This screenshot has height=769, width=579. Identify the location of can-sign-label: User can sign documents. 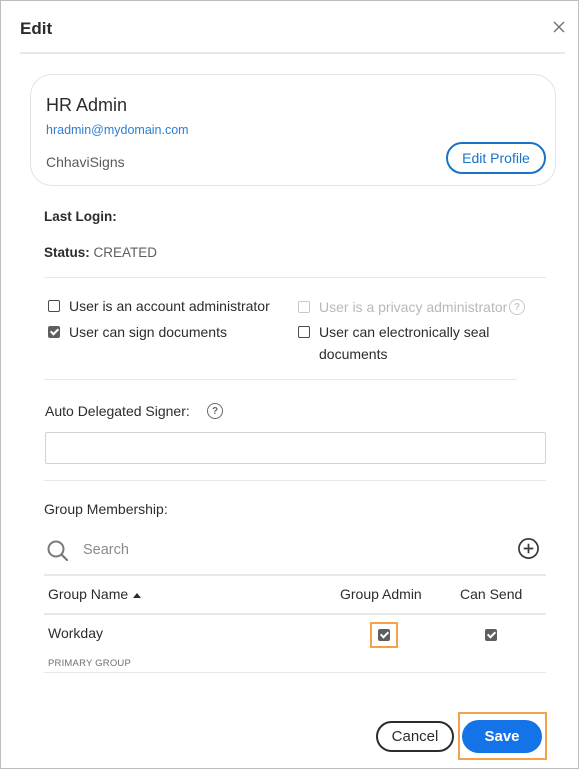
(148, 332).